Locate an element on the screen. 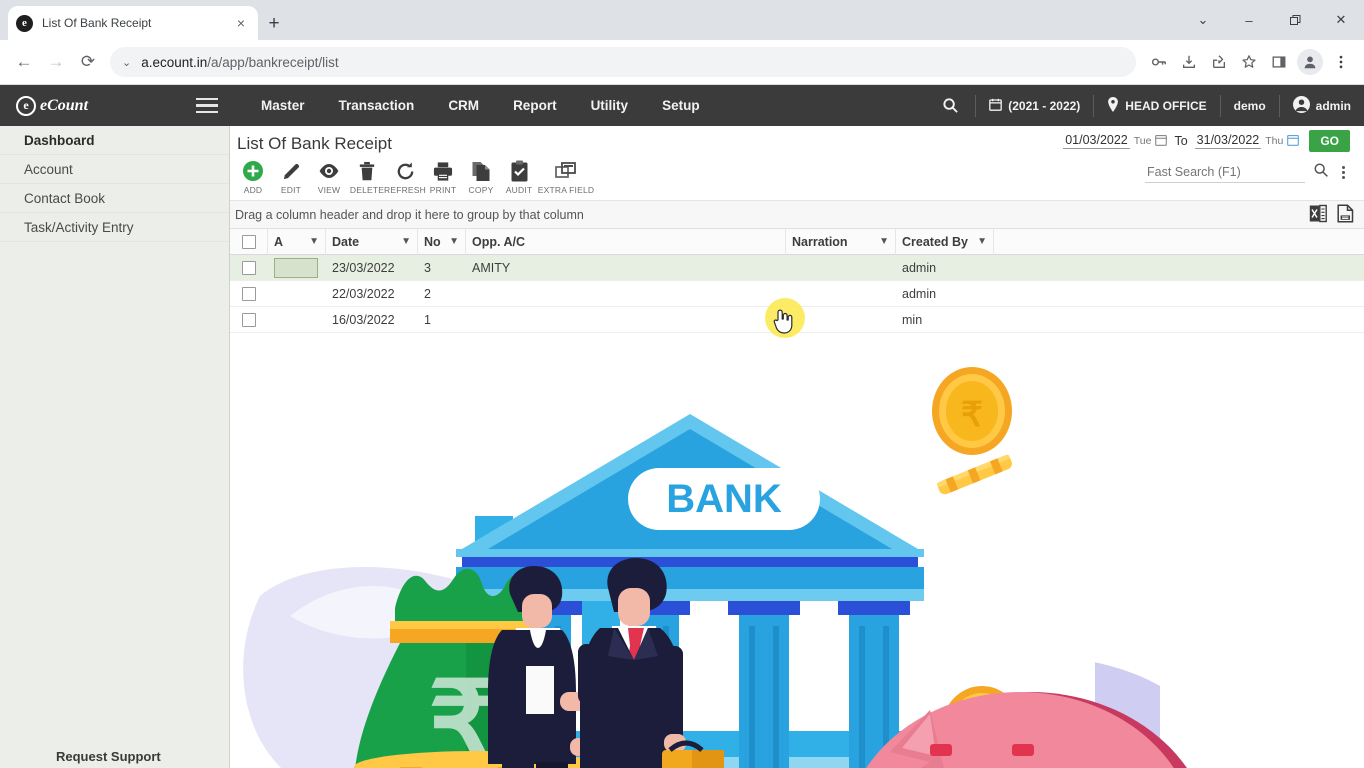 This screenshot has height=768, width=1364. table-row: 22/03/2022 2 admin is located at coordinates (797, 294).